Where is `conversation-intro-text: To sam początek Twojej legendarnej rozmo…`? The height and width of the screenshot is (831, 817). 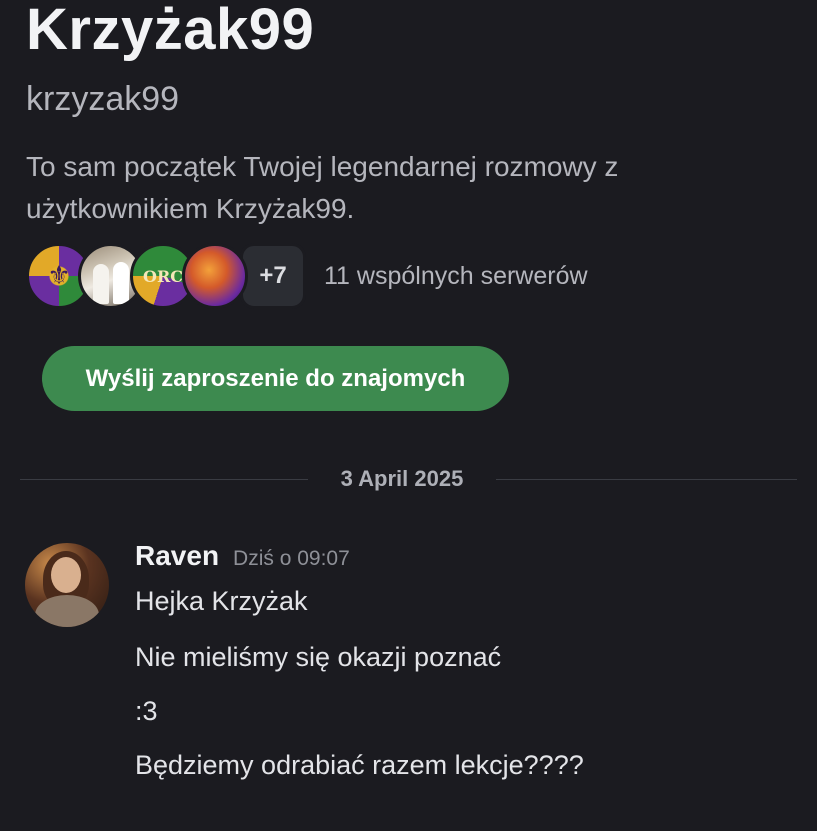 conversation-intro-text: To sam początek Twojej legendarnej rozmo… is located at coordinates (322, 187).